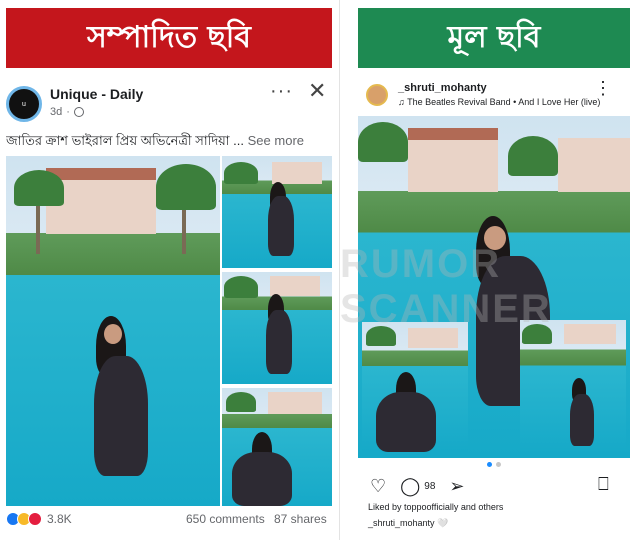 The width and height of the screenshot is (636, 540). I want to click on more-horizontal-icon: ···, so click(281, 91).